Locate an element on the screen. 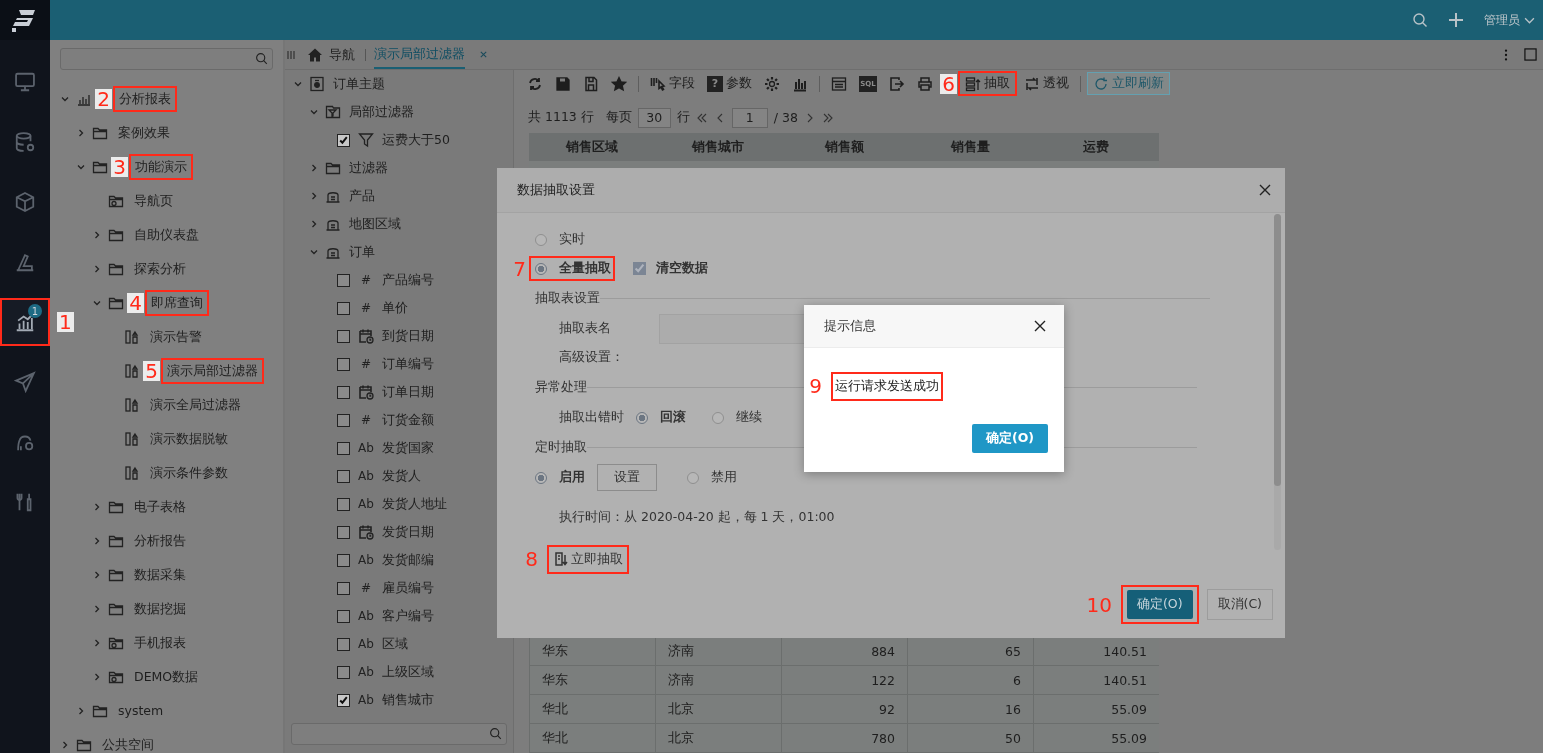 The image size is (1543, 753). maximize-icon is located at coordinates (1530, 54).